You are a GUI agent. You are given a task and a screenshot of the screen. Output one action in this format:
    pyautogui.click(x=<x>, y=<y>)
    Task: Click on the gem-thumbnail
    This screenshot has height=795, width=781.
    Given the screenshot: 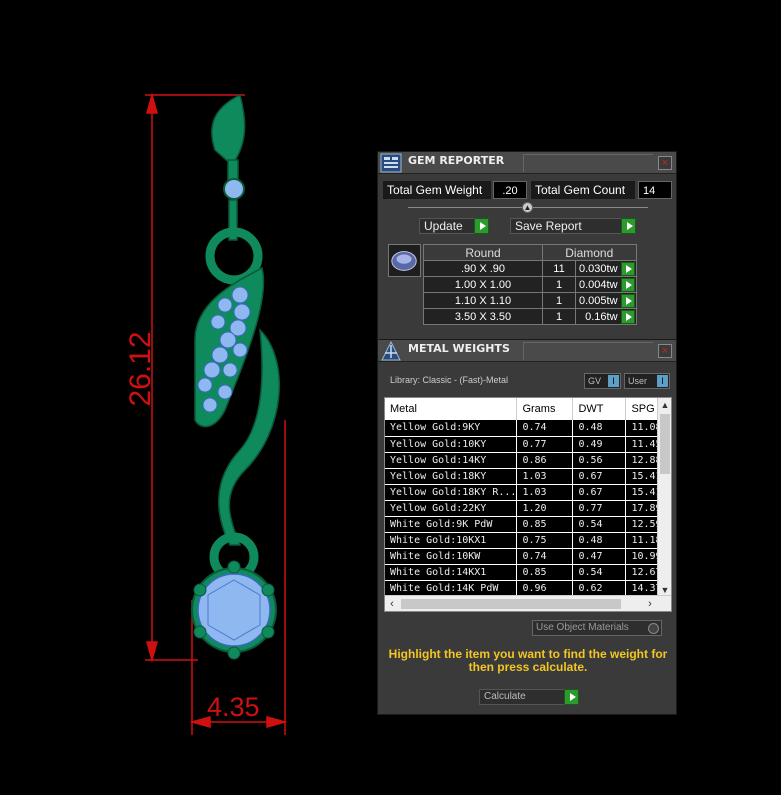 What is the action you would take?
    pyautogui.click(x=404, y=260)
    